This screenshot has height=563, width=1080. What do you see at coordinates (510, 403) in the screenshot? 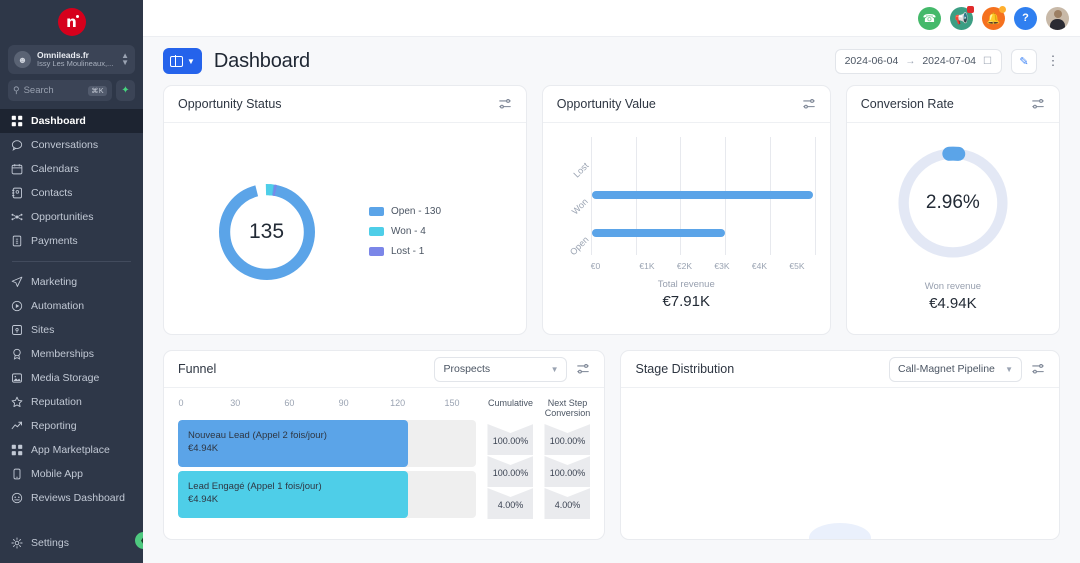
I see `column-header: Cumulative` at bounding box center [510, 403].